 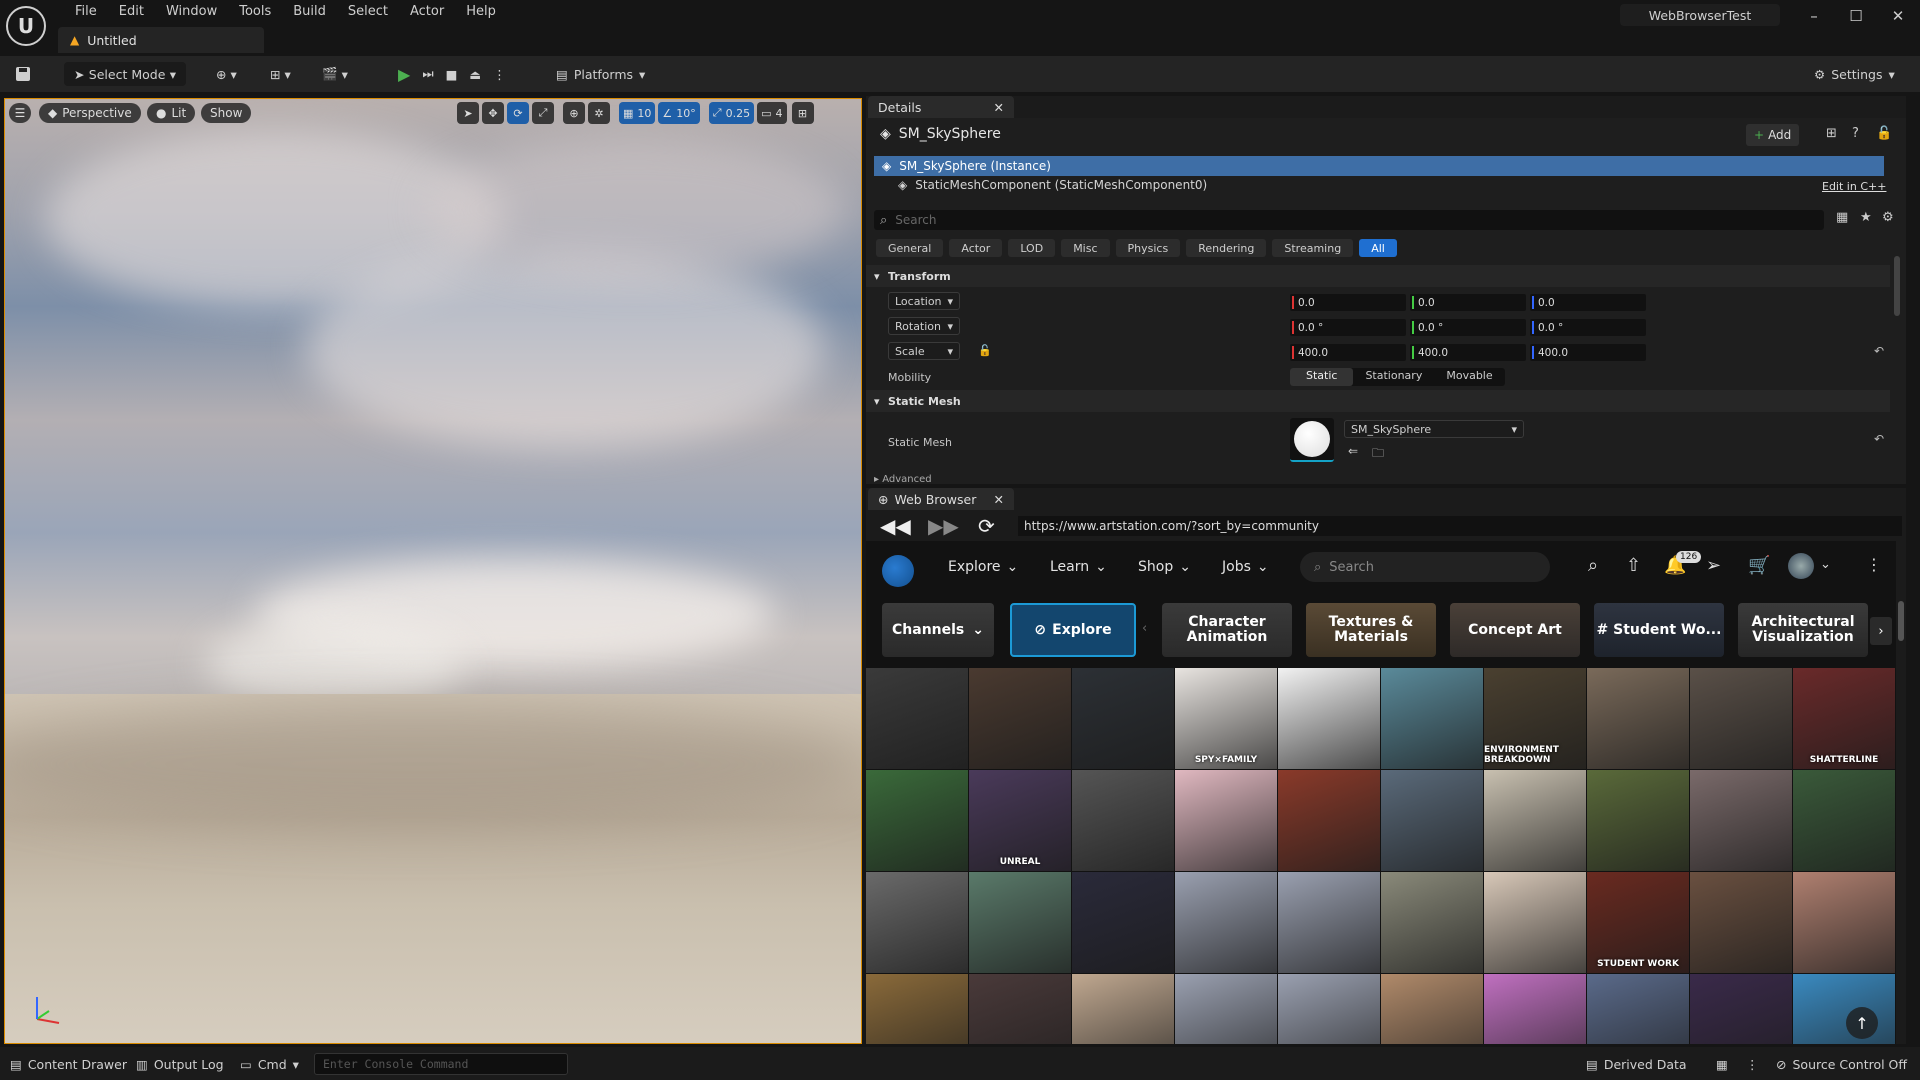 What do you see at coordinates (637, 113) in the screenshot?
I see `grid-snap-button: ▦ 10` at bounding box center [637, 113].